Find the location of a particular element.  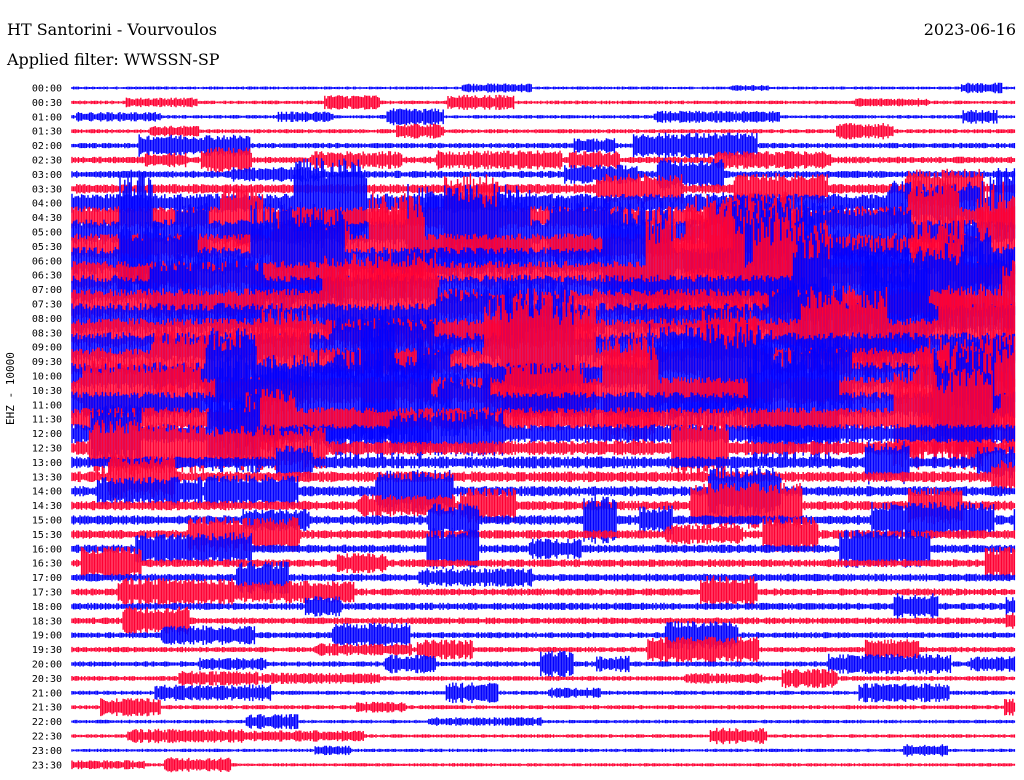

row-time-label: 05:30 is located at coordinates (47, 247).